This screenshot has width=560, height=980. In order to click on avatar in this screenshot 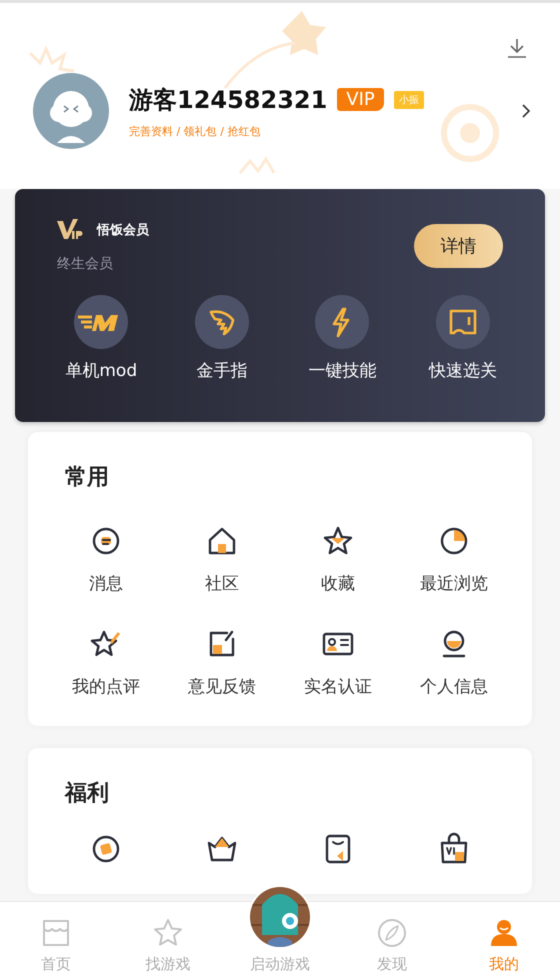, I will do `click(71, 111)`.